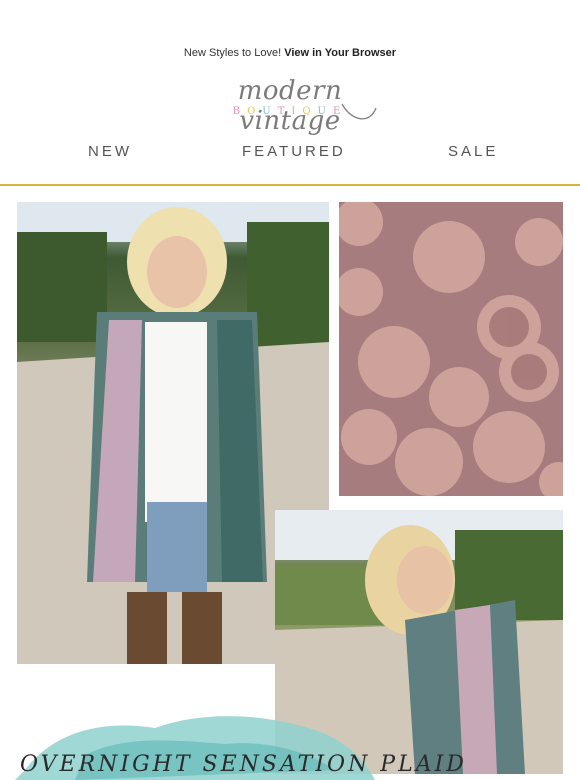 The width and height of the screenshot is (580, 780). Describe the element at coordinates (294, 151) in the screenshot. I see `nav-item-featured: FEATURED` at that location.